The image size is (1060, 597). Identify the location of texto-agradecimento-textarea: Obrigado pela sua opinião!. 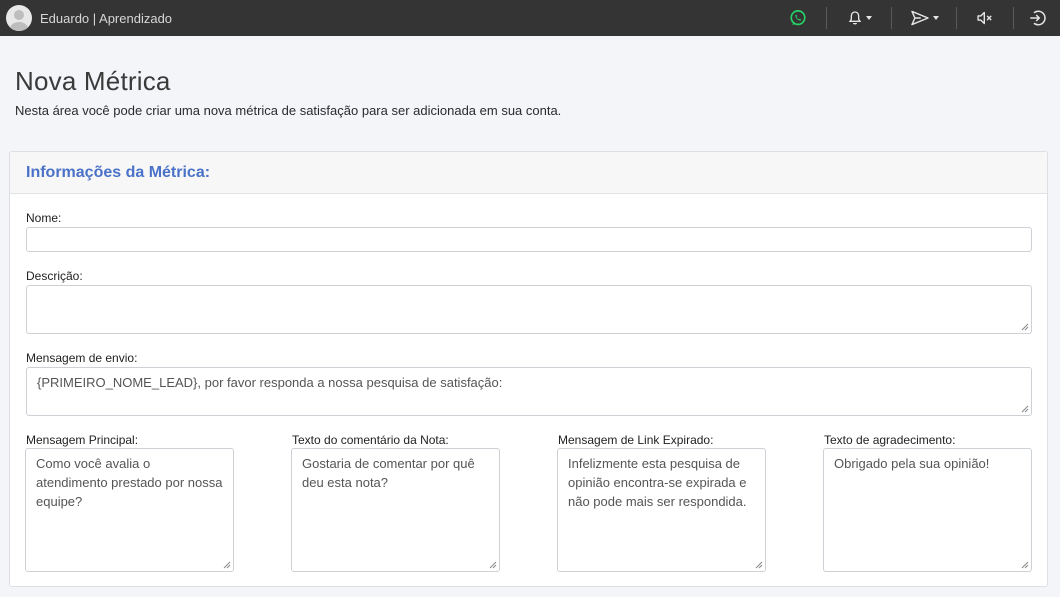
(927, 510).